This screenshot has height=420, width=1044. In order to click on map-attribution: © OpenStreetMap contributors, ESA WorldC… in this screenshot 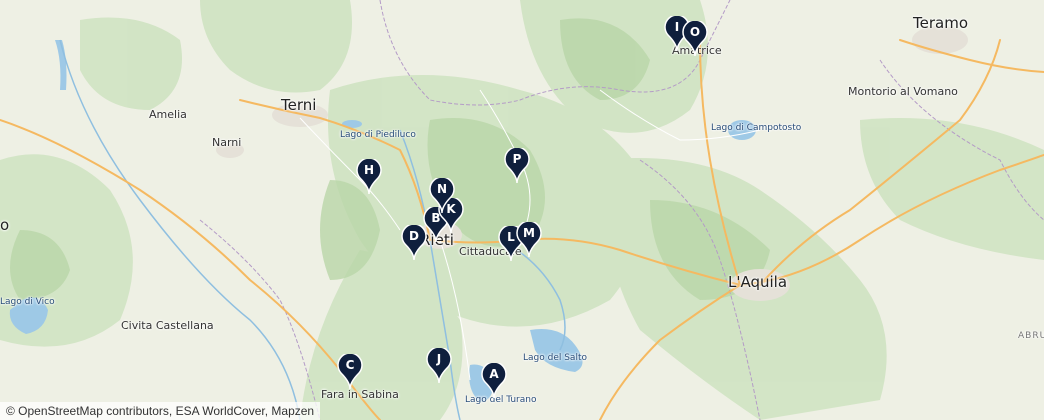, I will do `click(160, 411)`.